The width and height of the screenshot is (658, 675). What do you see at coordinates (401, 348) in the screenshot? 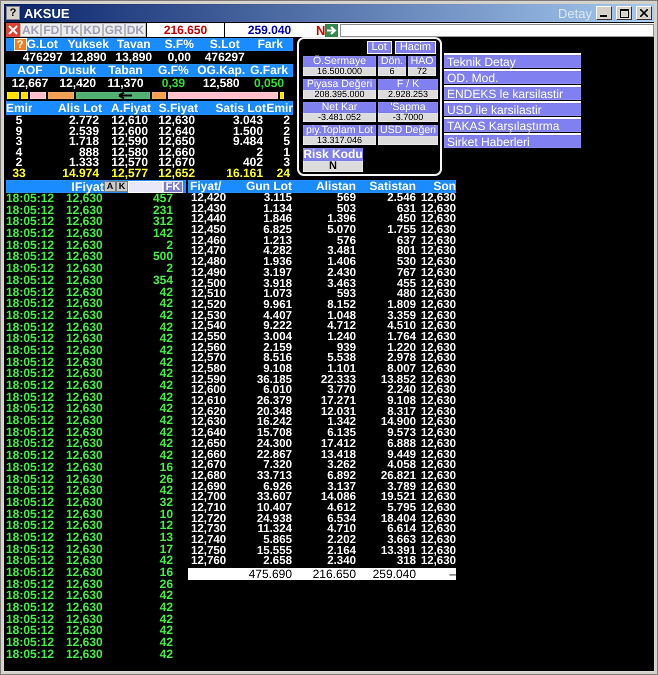
I see `table-cell-text: 1.220` at bounding box center [401, 348].